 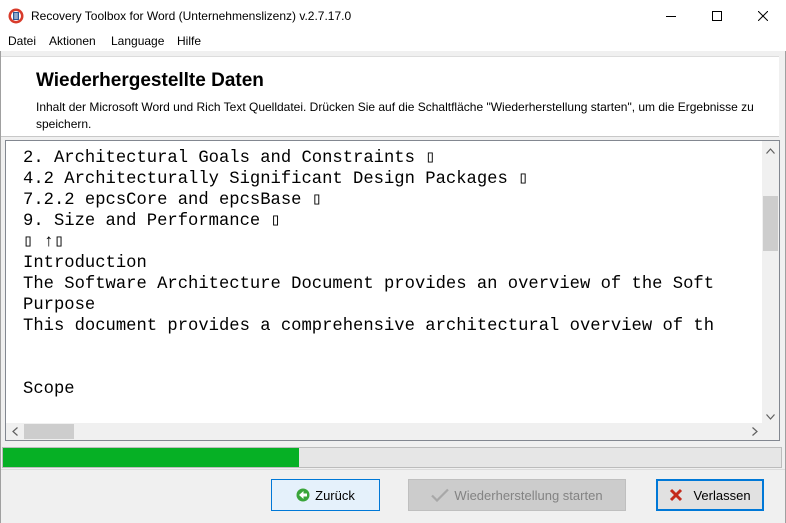 I want to click on start-recovery-label: Wiederherstellung starten, so click(x=528, y=495).